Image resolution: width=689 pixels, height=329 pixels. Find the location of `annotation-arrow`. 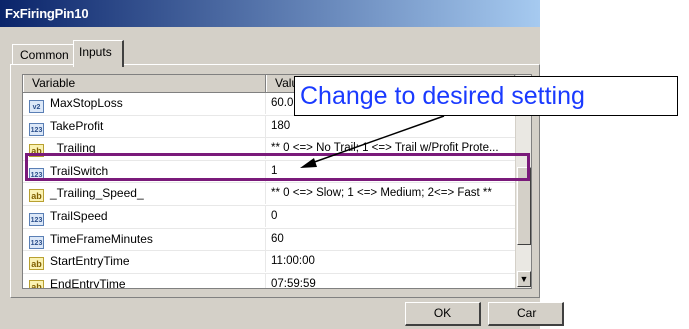

annotation-arrow is located at coordinates (372, 141).